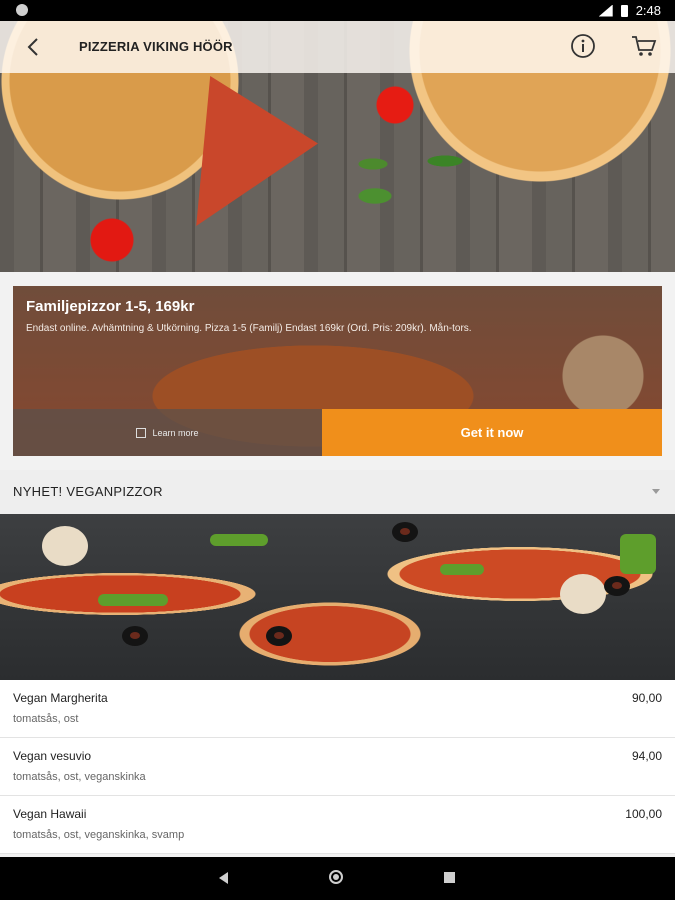 The height and width of the screenshot is (900, 675). I want to click on app-bar: PIZZERIA VIKING HÖÖR, so click(337, 47).